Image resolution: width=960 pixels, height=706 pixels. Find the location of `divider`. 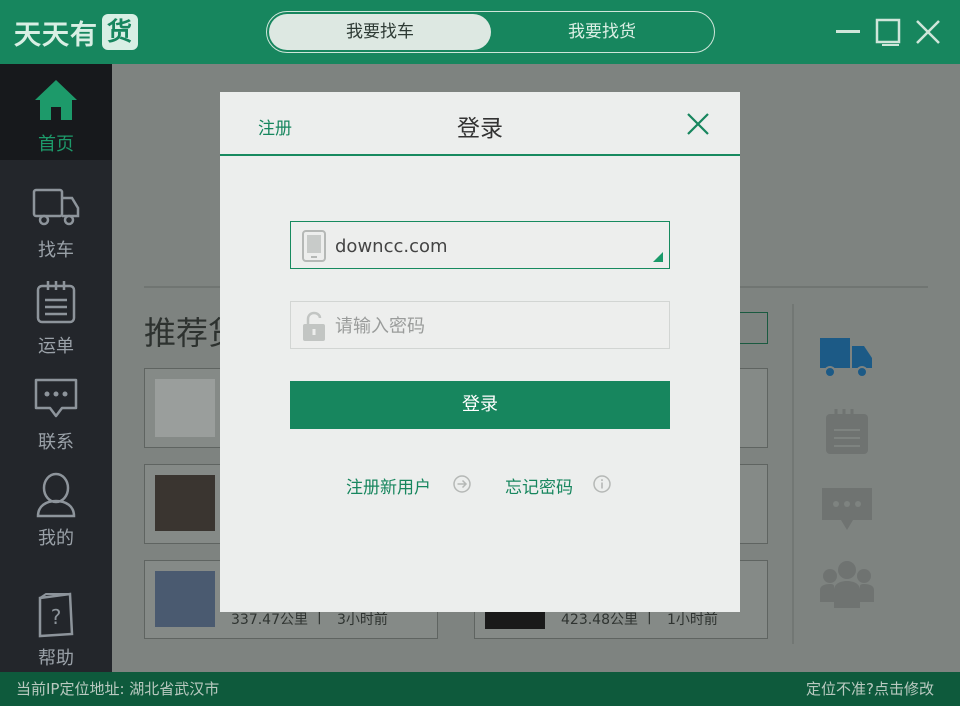

divider is located at coordinates (793, 474).